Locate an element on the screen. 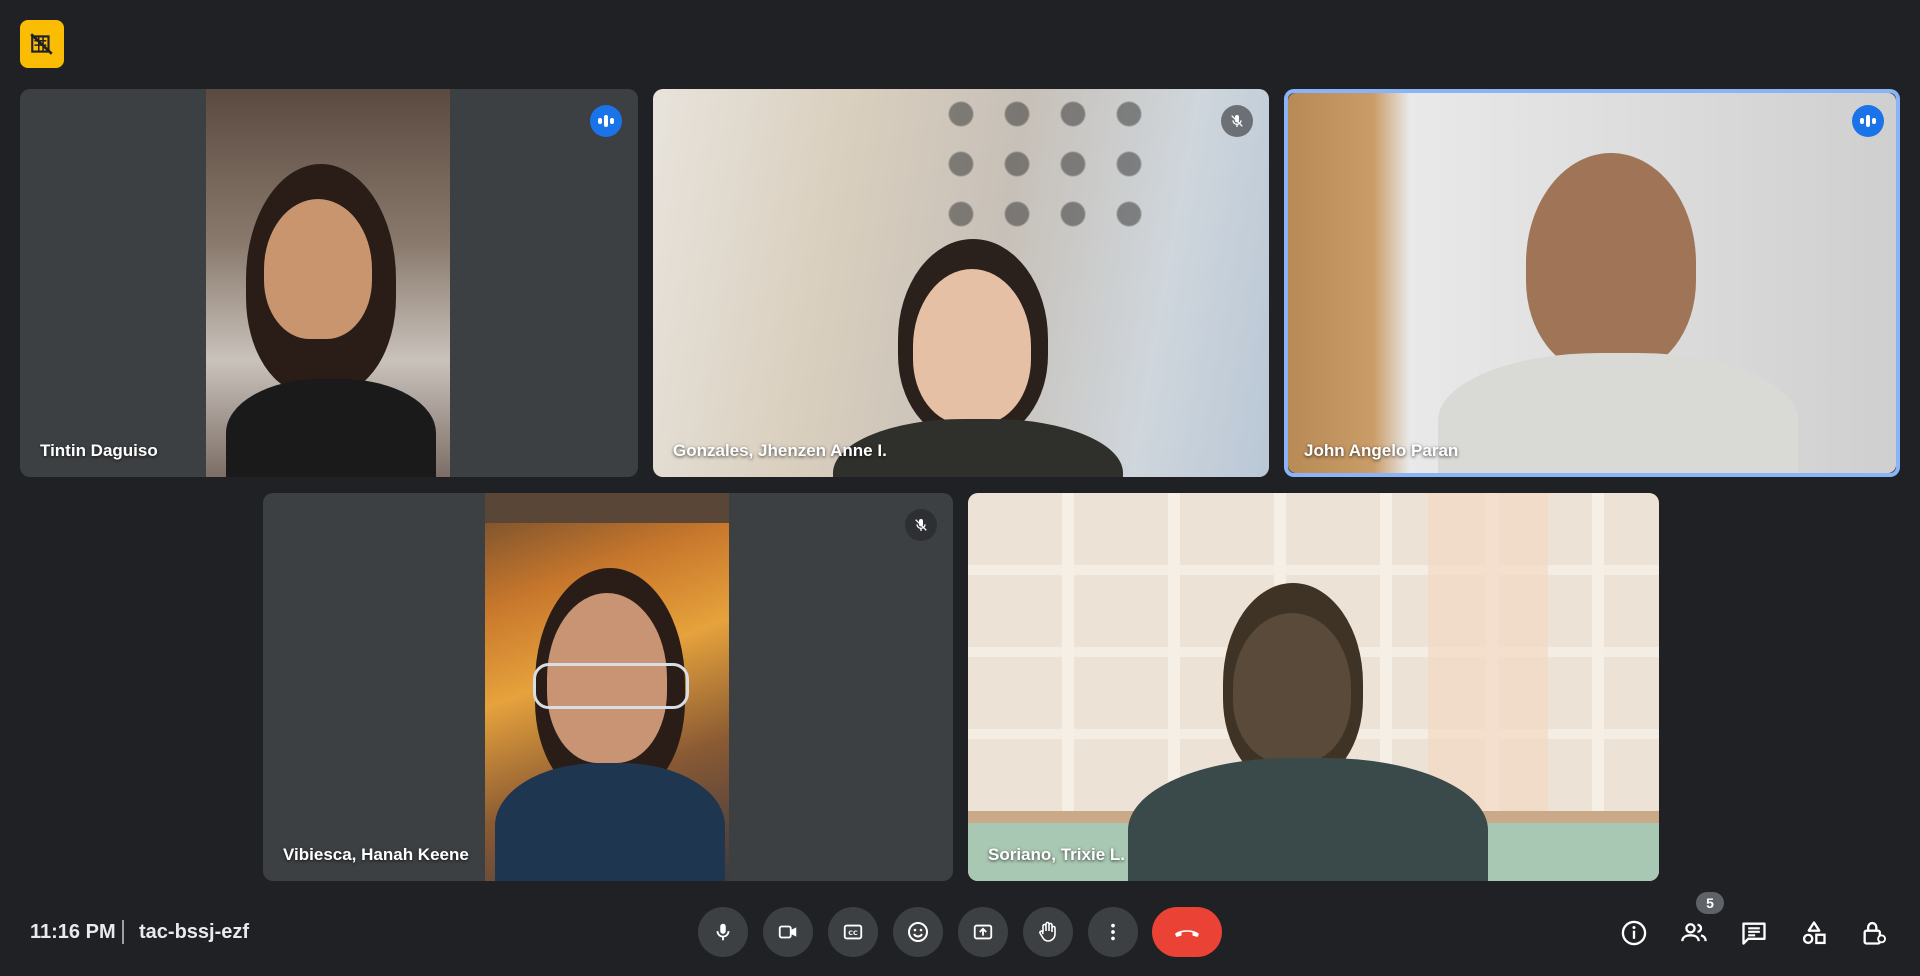 The image size is (1920, 976). camera-button is located at coordinates (788, 932).